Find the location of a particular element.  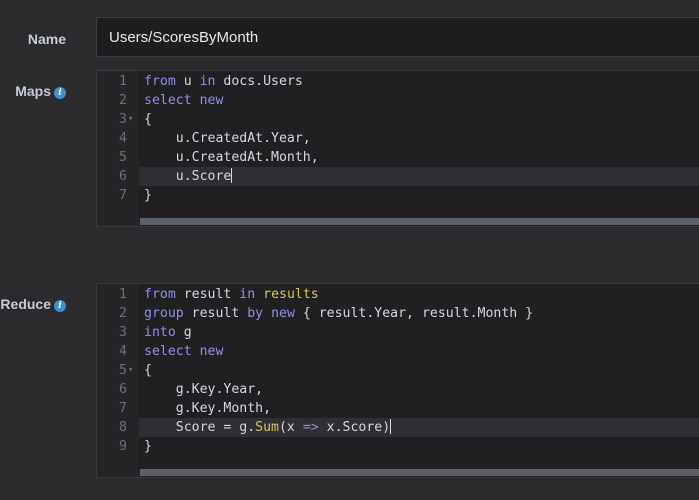

code-token: docs.Users is located at coordinates (259, 81).